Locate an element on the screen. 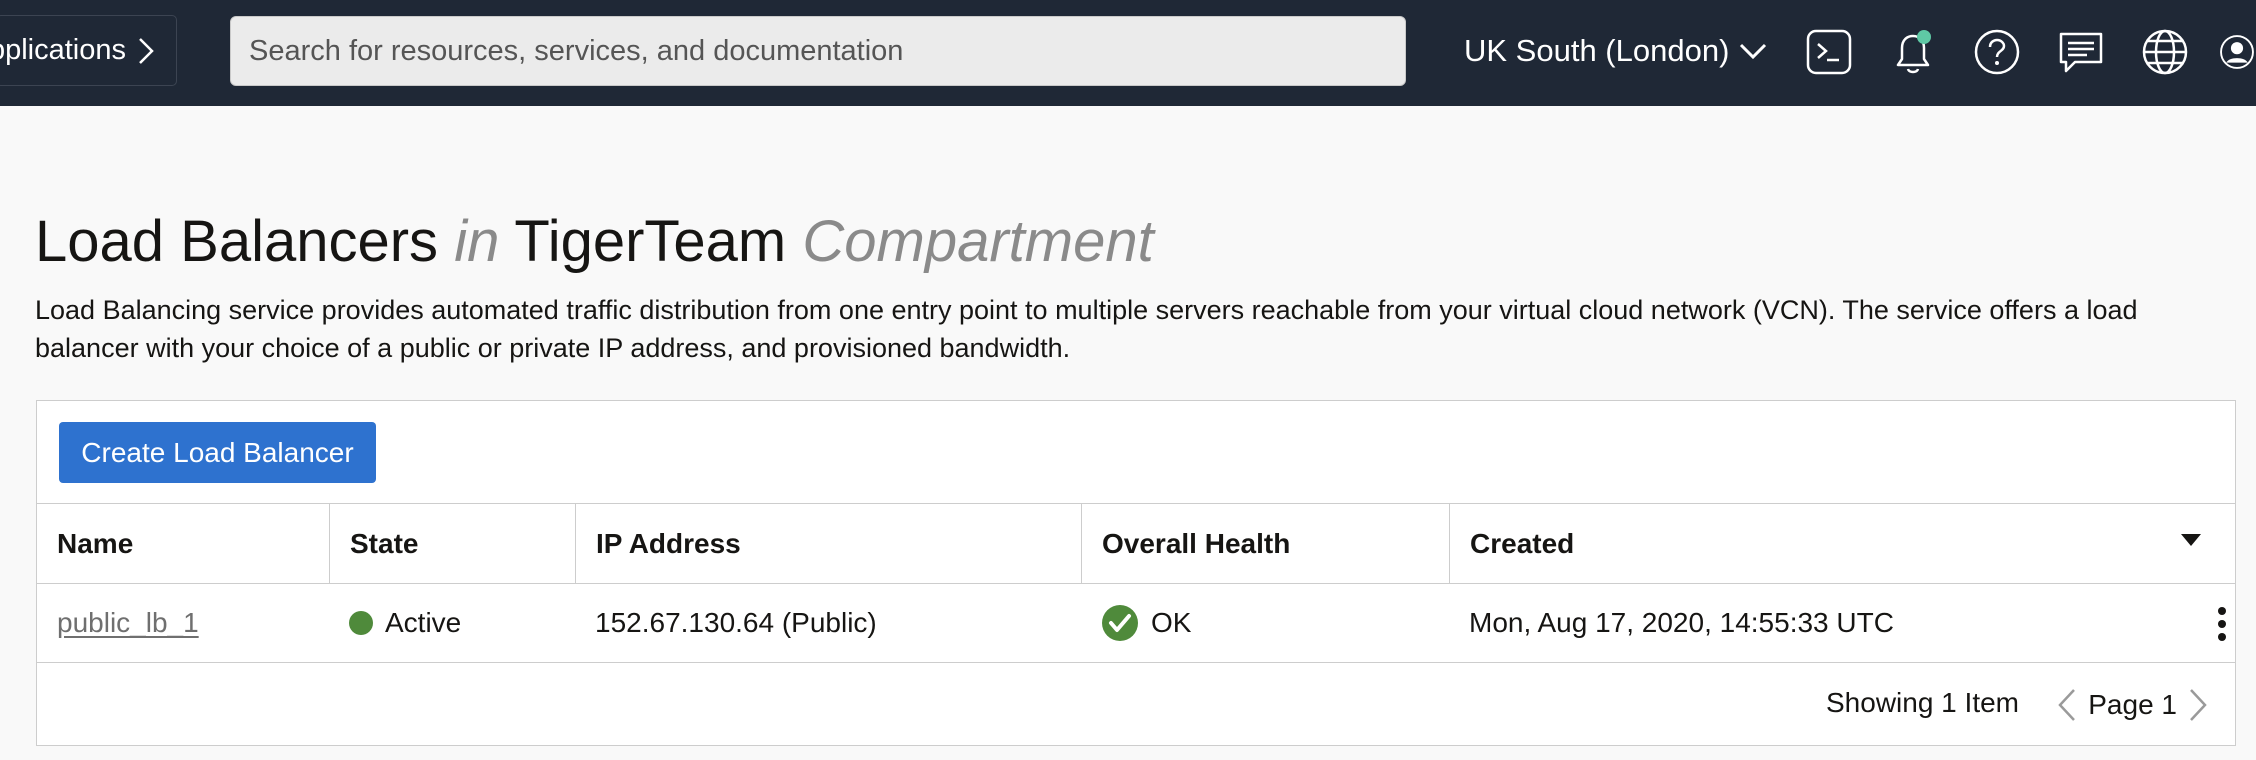 The height and width of the screenshot is (760, 2256). cell-name: public_lb_1 is located at coordinates (183, 623).